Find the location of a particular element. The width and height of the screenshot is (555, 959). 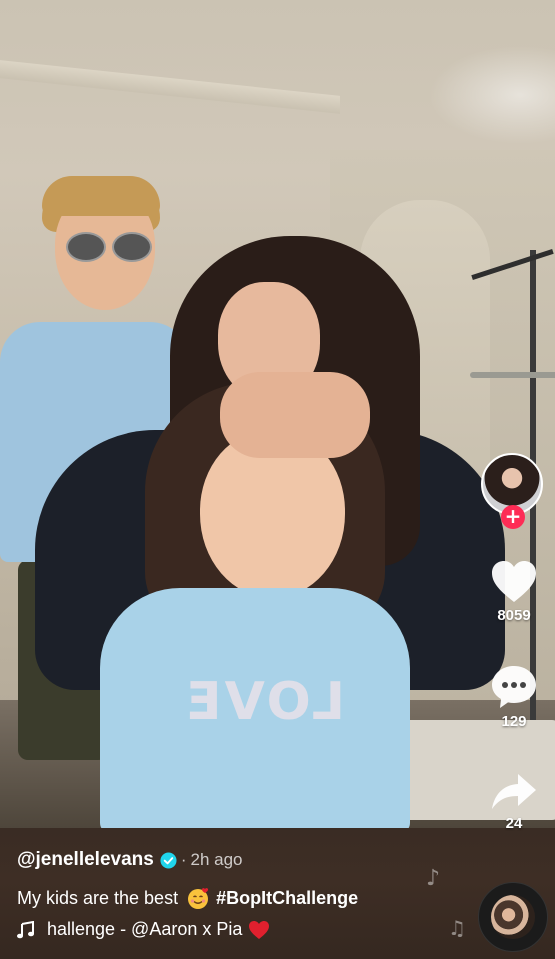

like-button: 8059 is located at coordinates (514, 592).